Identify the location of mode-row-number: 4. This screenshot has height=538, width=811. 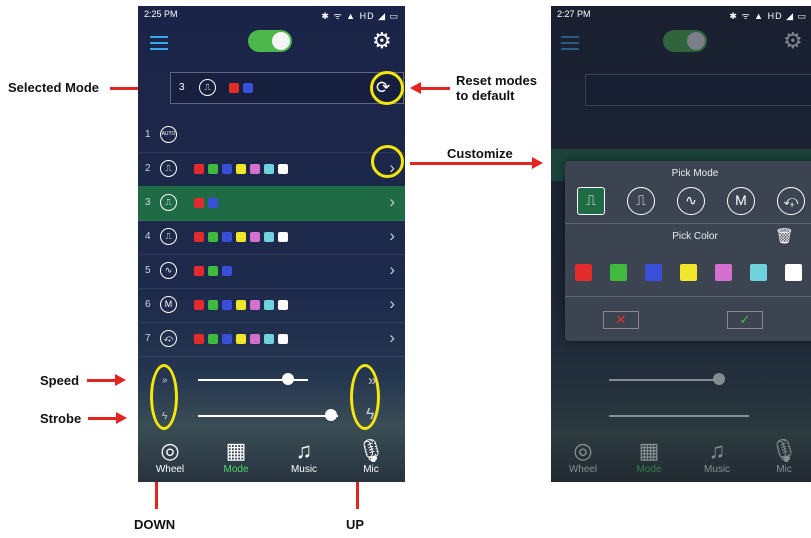
(148, 236).